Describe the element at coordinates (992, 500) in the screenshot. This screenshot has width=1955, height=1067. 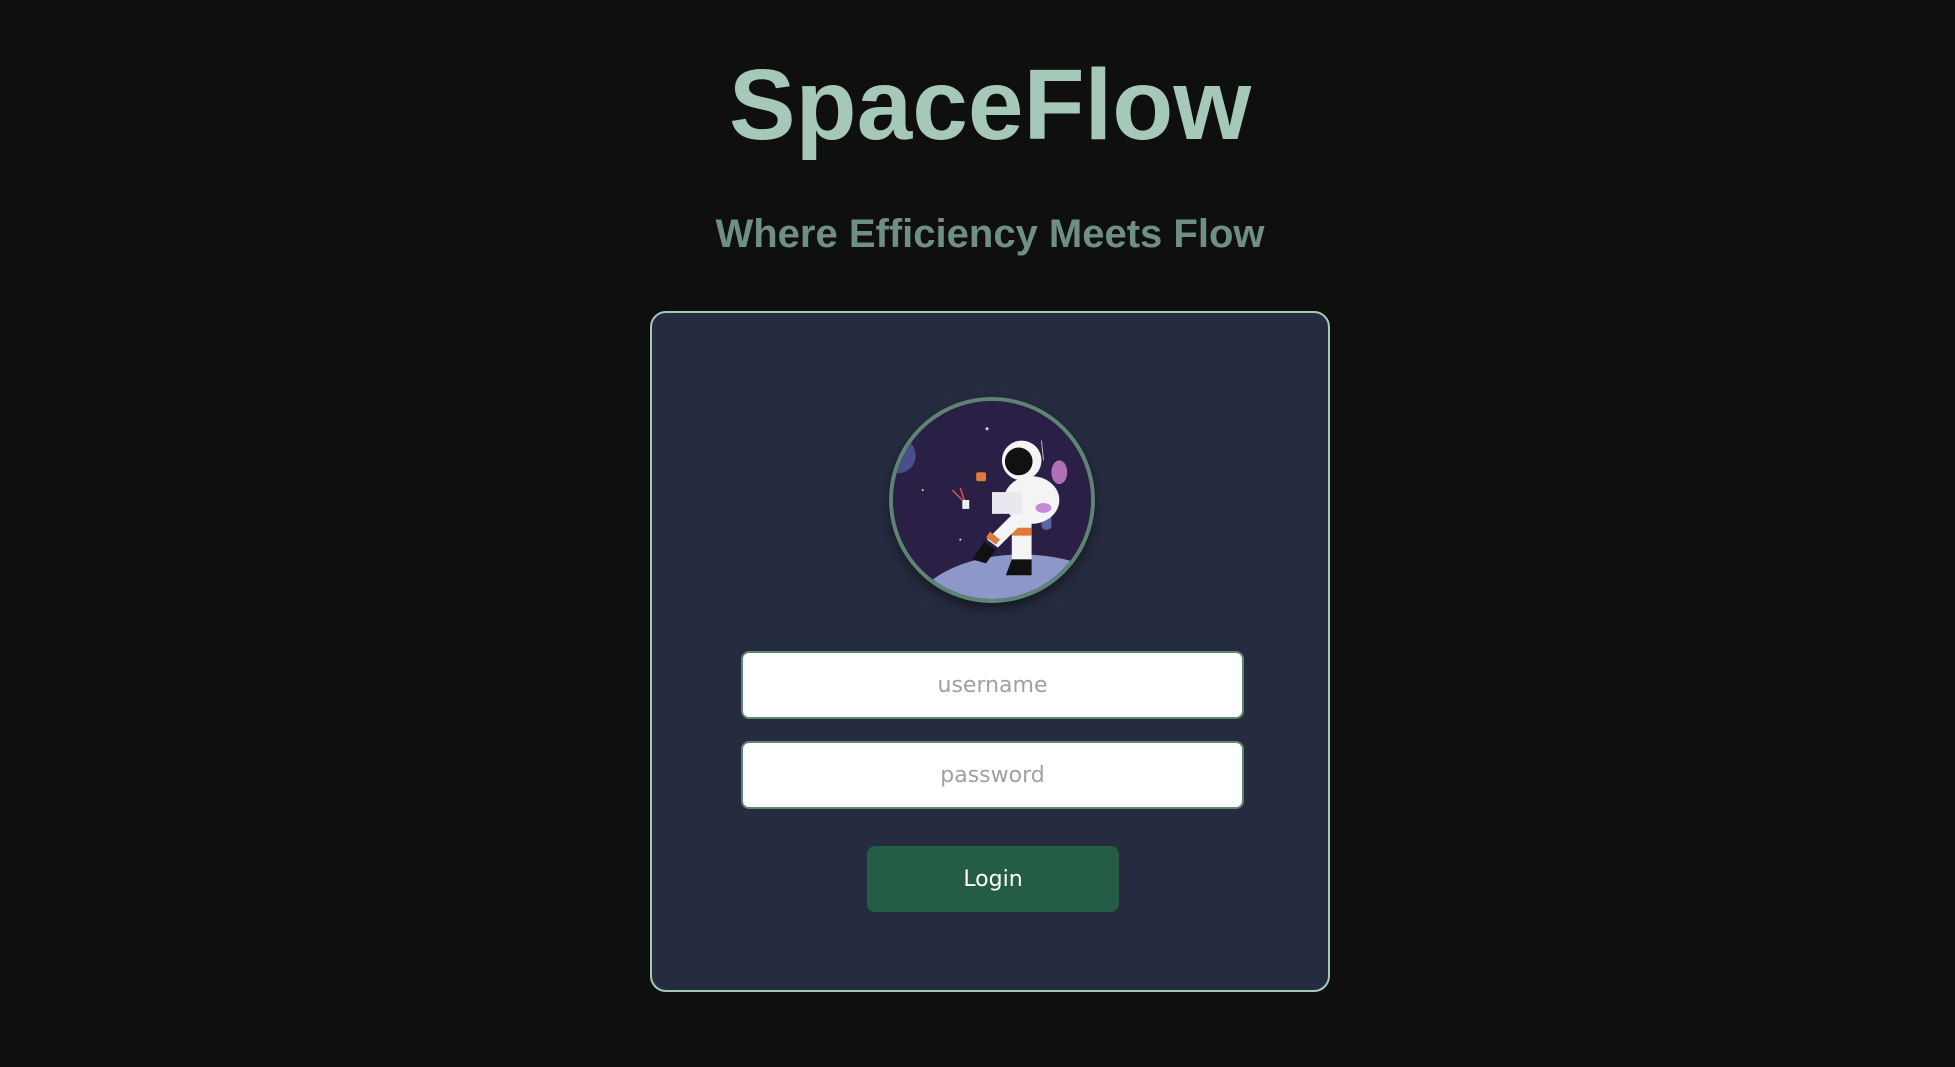
I see `astronaut-avatar-icon` at that location.